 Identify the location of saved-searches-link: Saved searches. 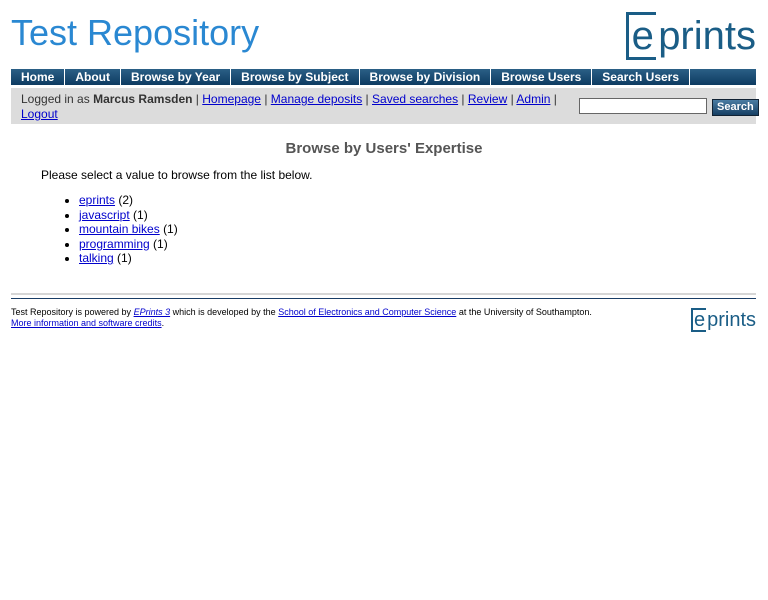
(415, 99).